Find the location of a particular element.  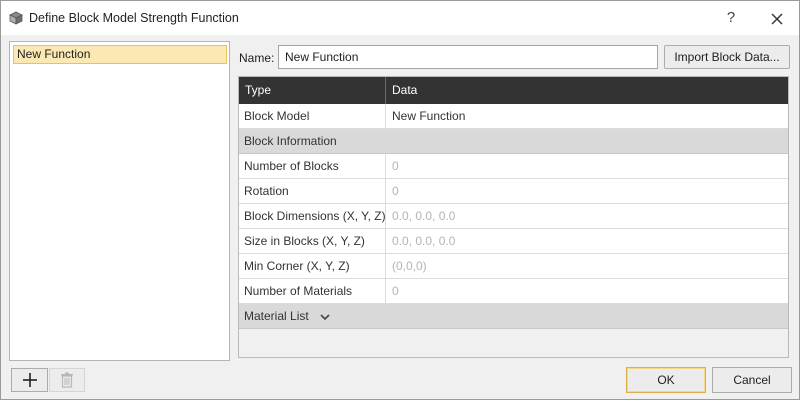

add-function-button is located at coordinates (29, 380).